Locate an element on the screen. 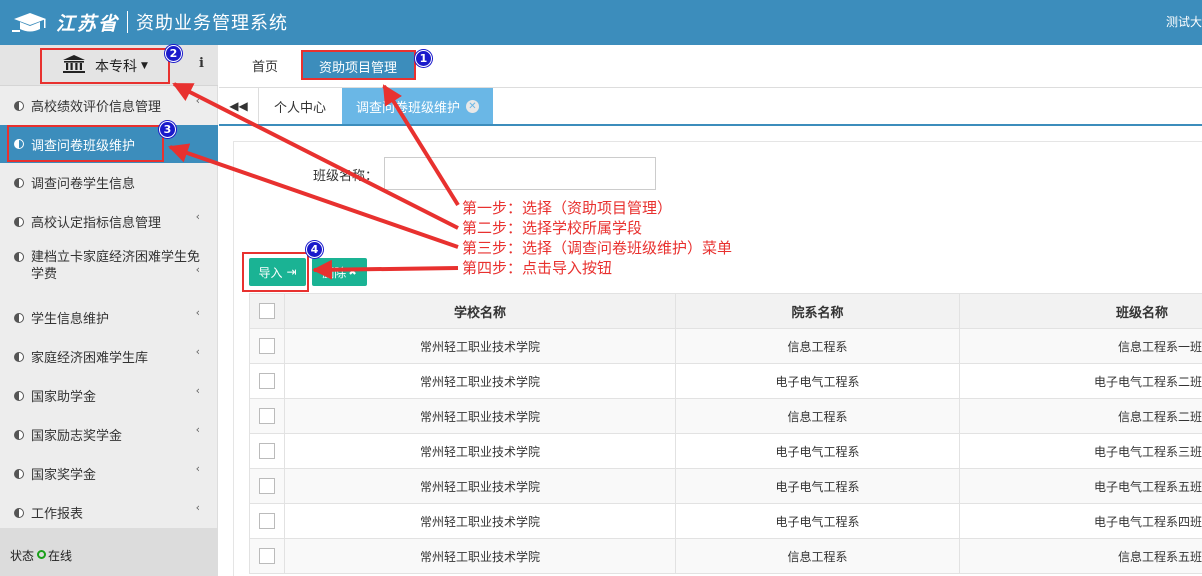 This screenshot has height=576, width=1202. table-row: 常州轻工职业技术学院 电子电气工程系 电子电气工程系二班 is located at coordinates (725, 381).